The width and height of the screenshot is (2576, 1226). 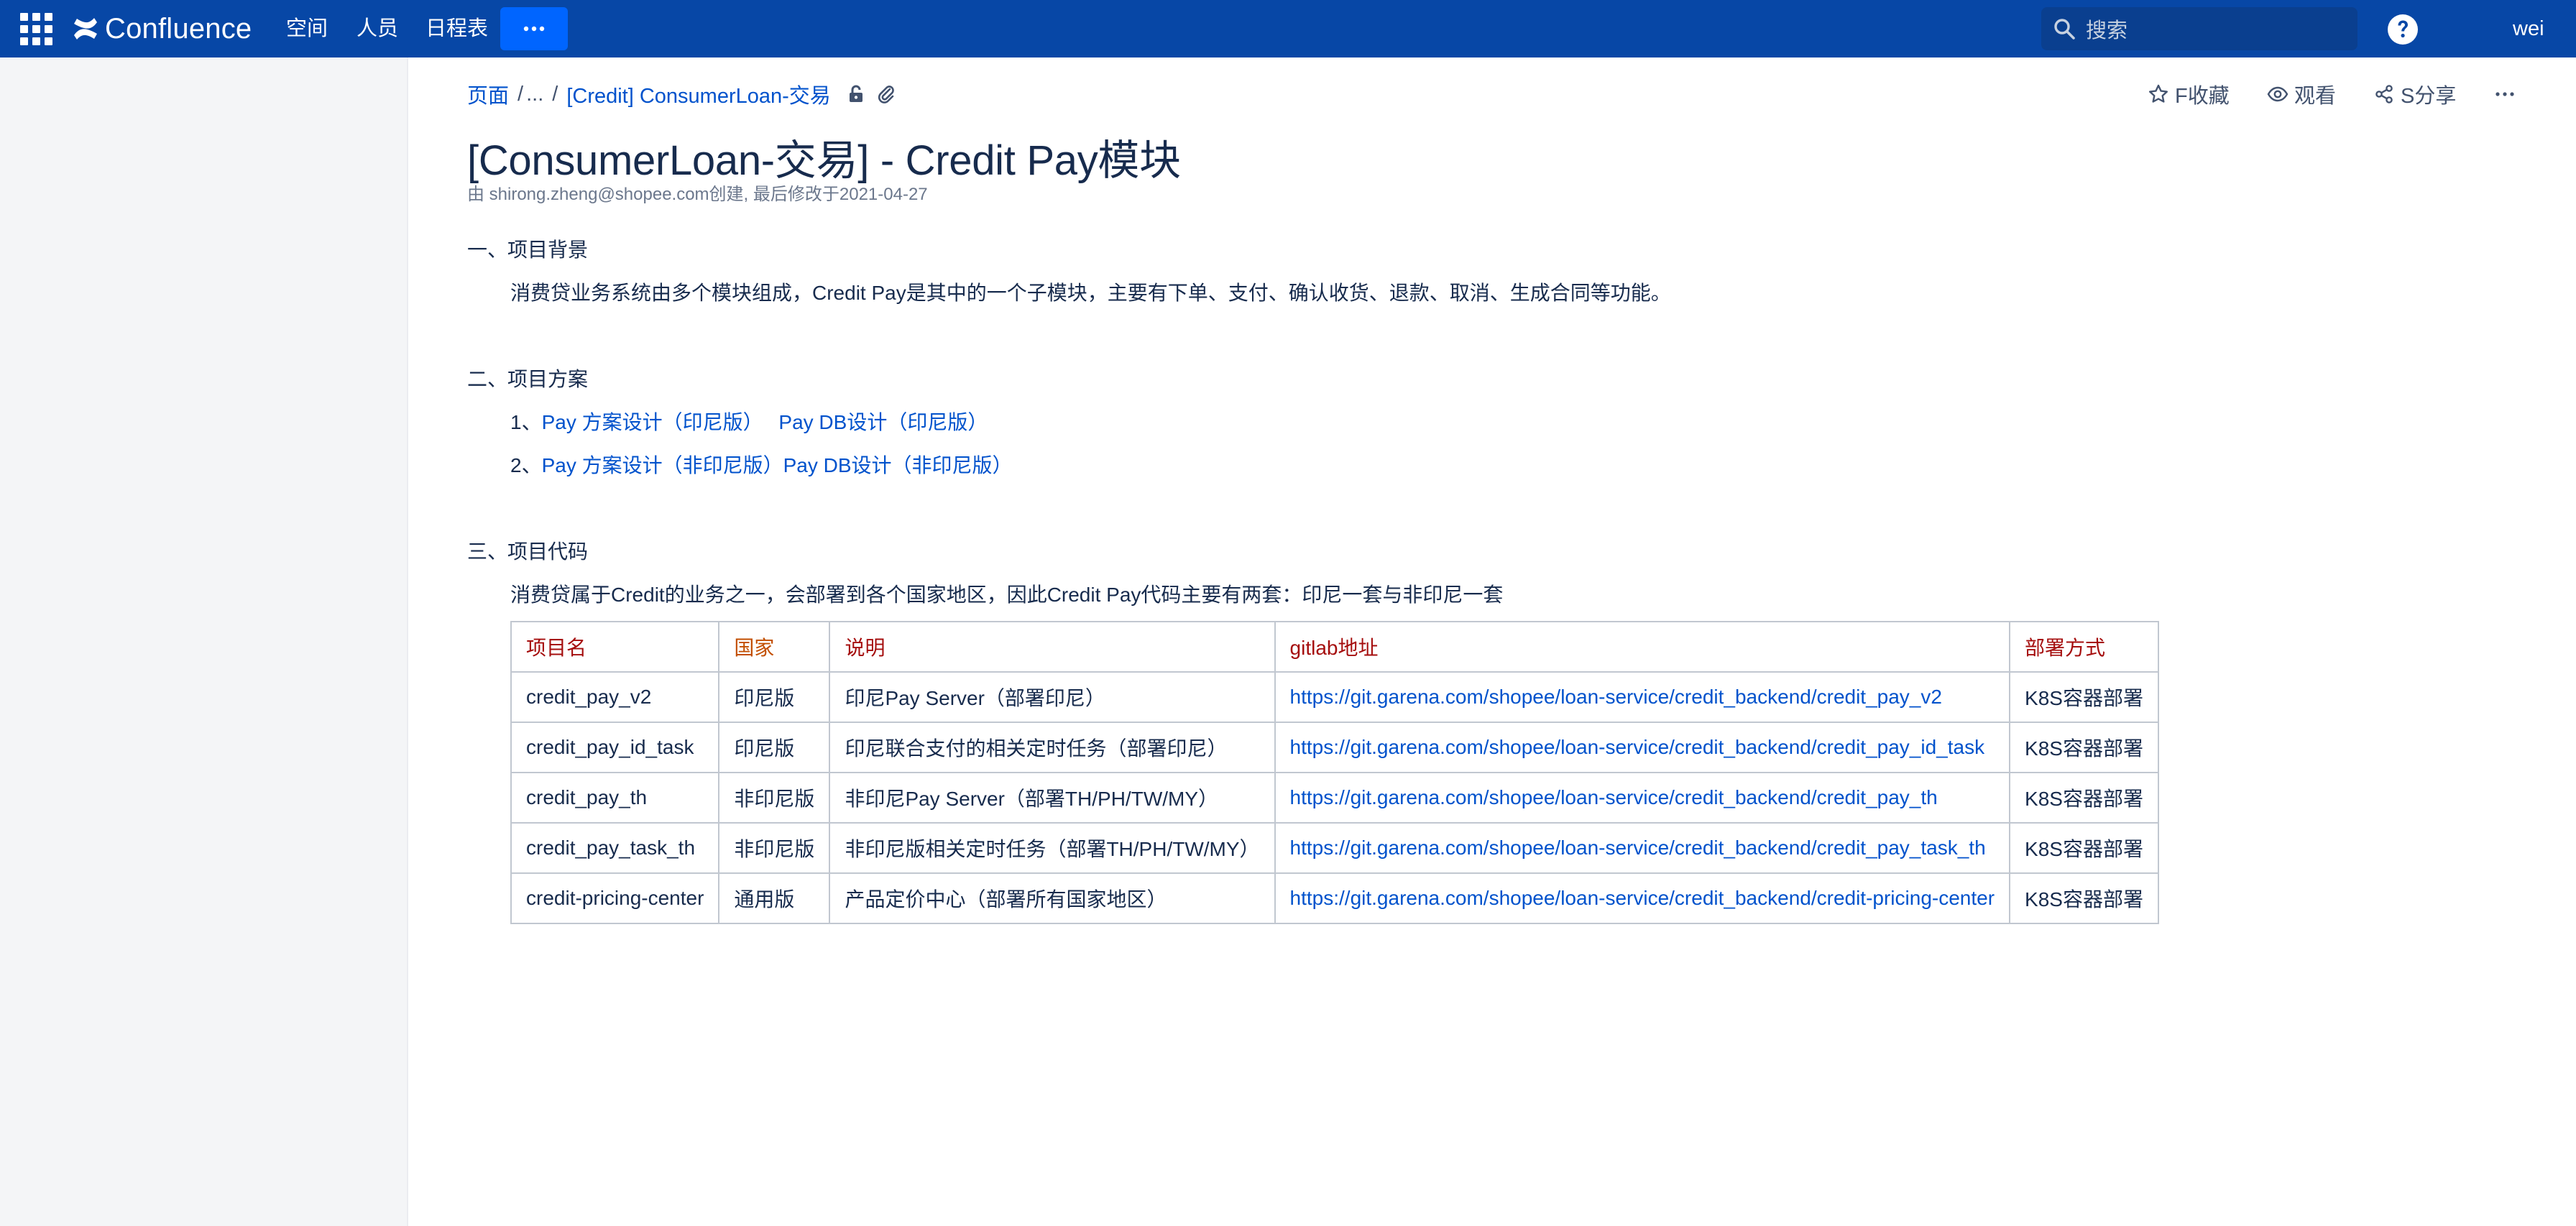 What do you see at coordinates (2158, 93) in the screenshot?
I see `star-icon` at bounding box center [2158, 93].